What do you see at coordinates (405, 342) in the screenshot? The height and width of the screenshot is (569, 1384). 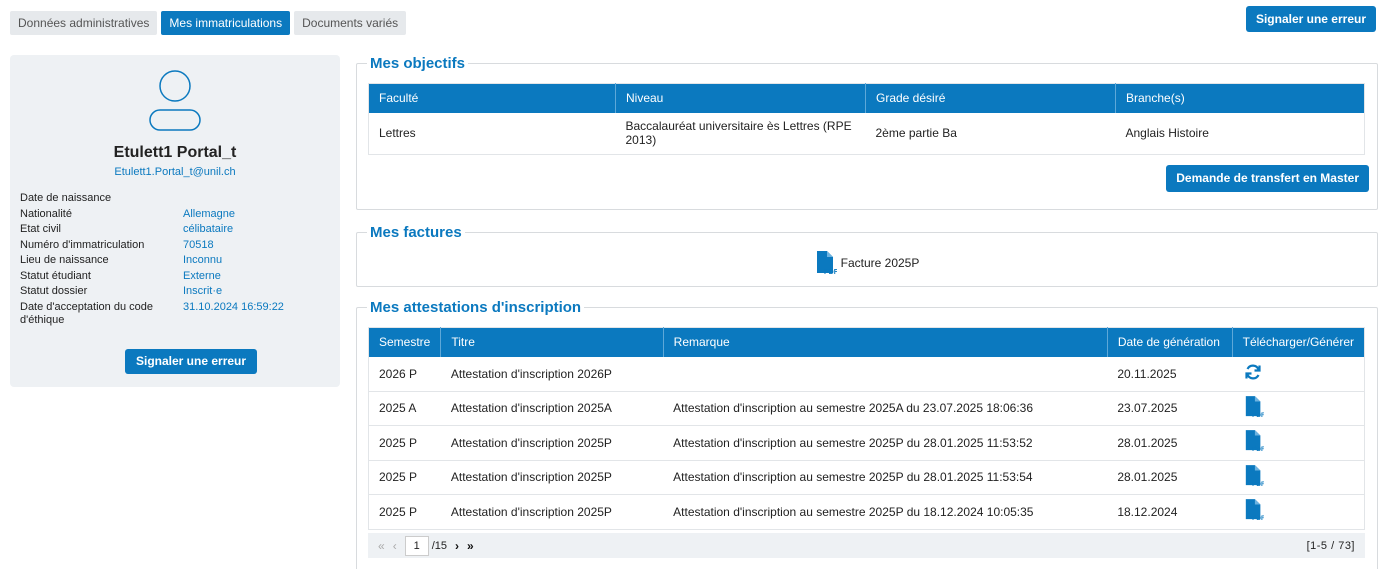 I see `column-header: Semestre` at bounding box center [405, 342].